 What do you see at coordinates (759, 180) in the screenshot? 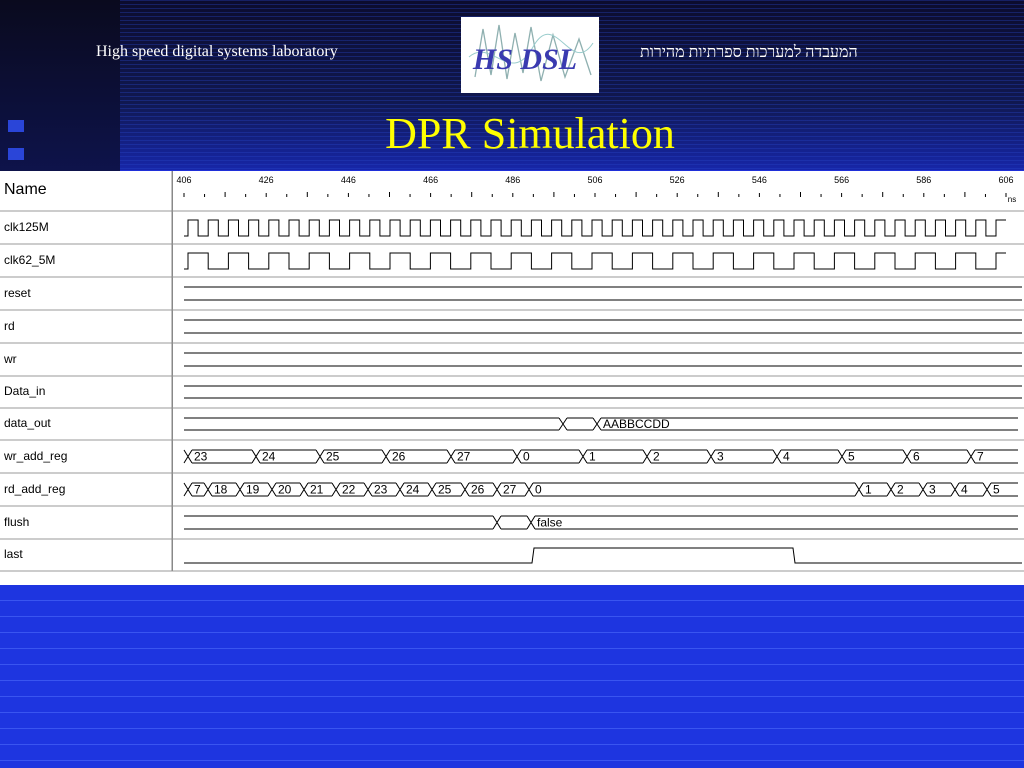
I see `time-tick-label: 546` at bounding box center [759, 180].